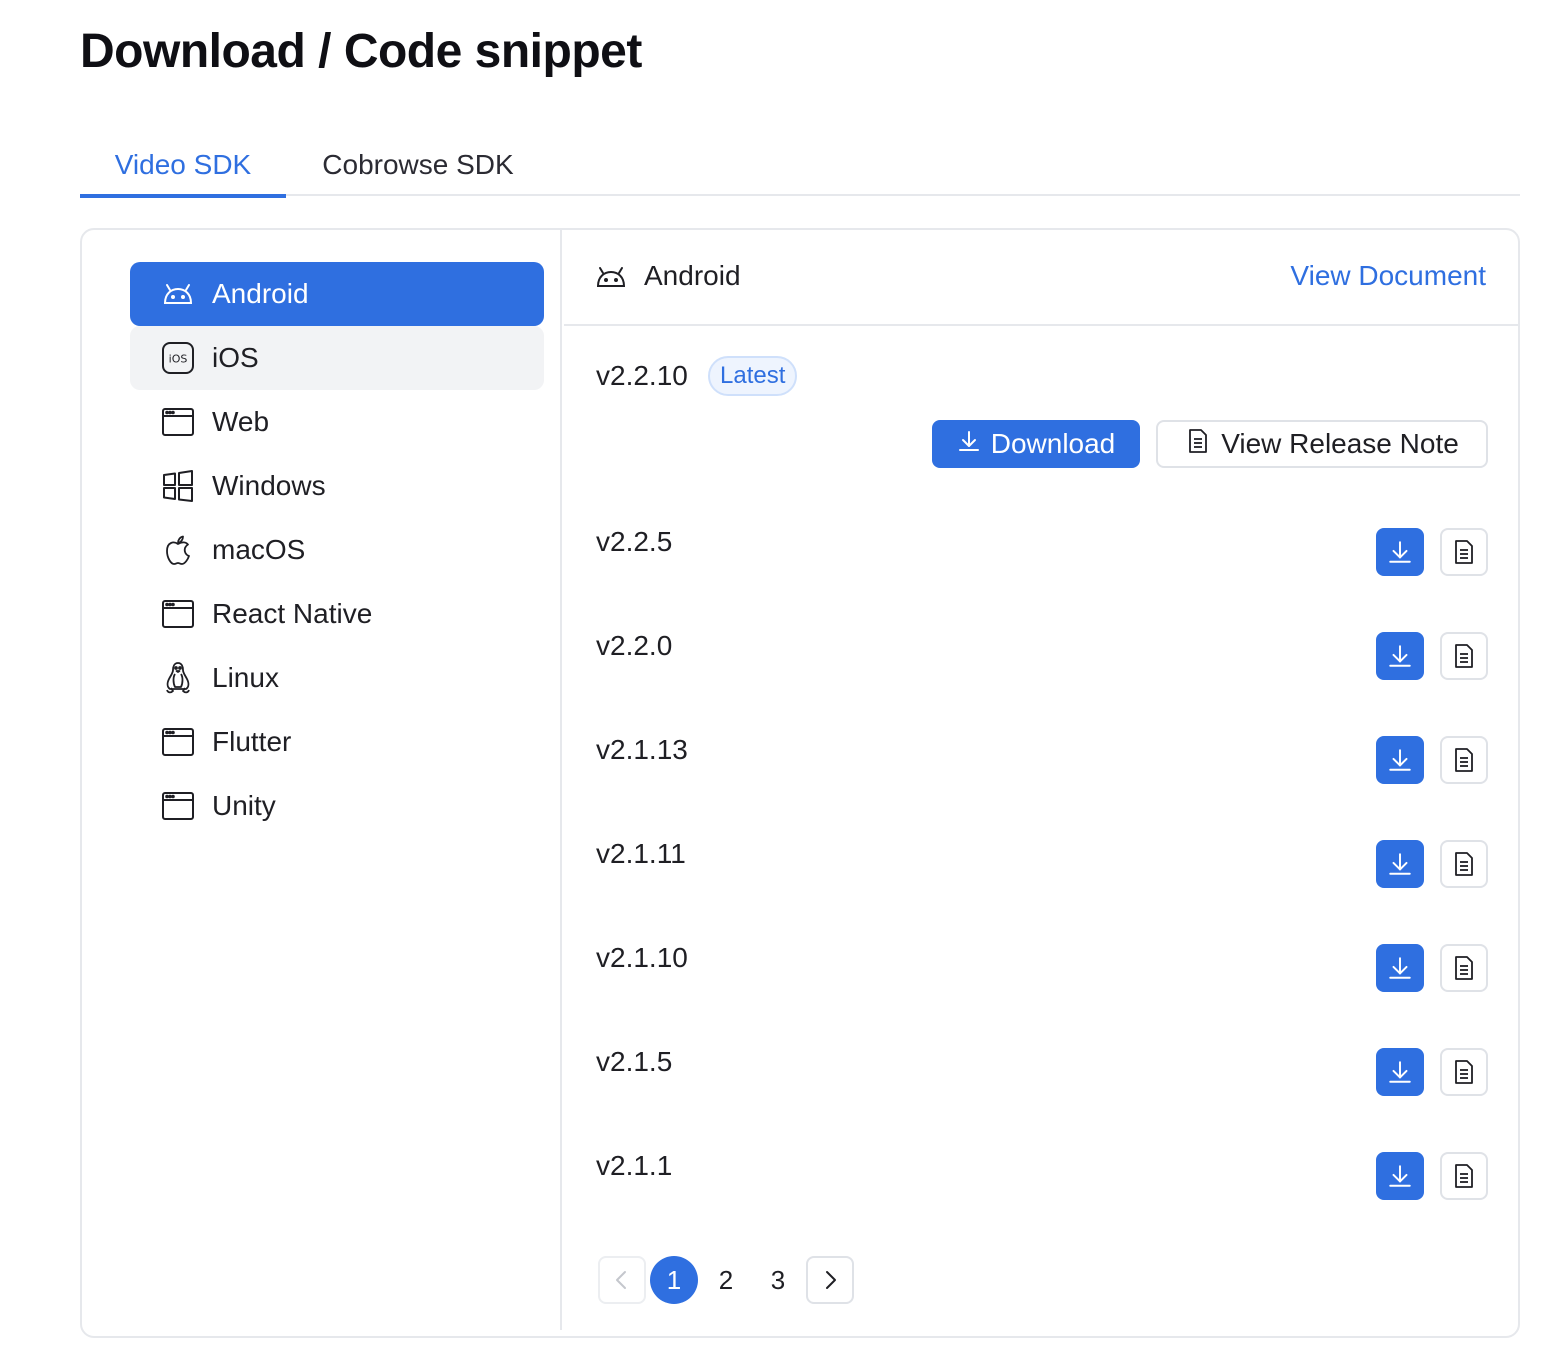 The height and width of the screenshot is (1360, 1552). I want to click on platform-title: Android, so click(692, 275).